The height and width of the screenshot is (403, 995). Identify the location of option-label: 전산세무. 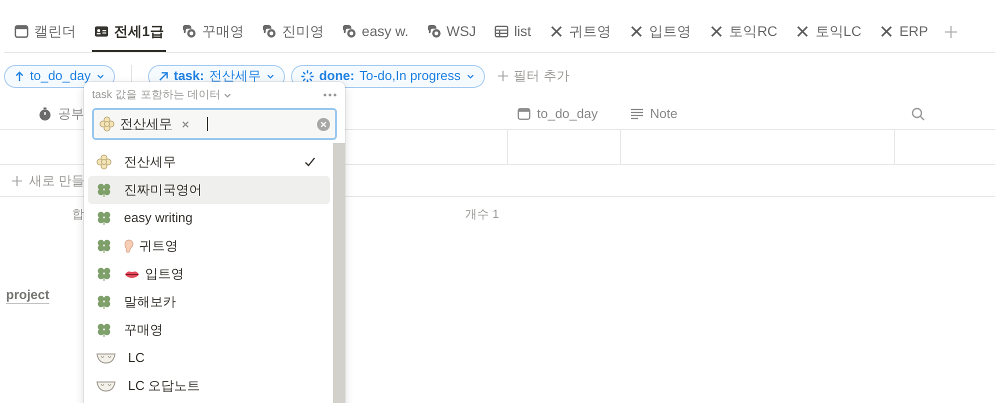
(150, 162).